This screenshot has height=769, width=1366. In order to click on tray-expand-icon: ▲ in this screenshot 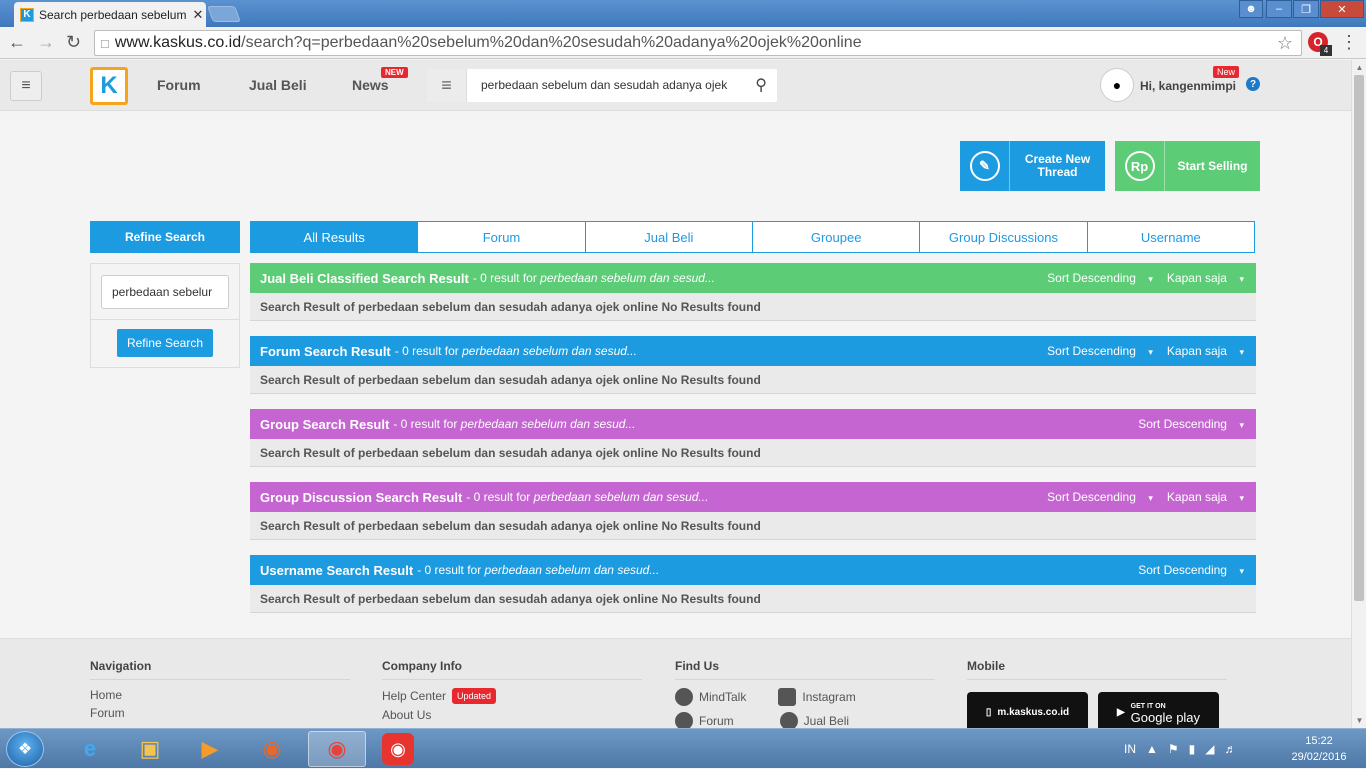, I will do `click(1152, 749)`.